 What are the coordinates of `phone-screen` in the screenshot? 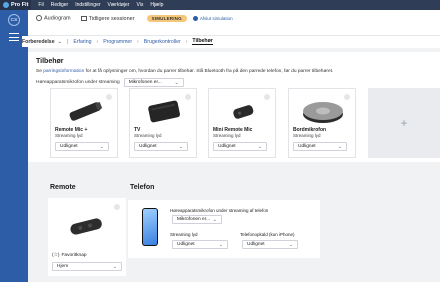 It's located at (150, 227).